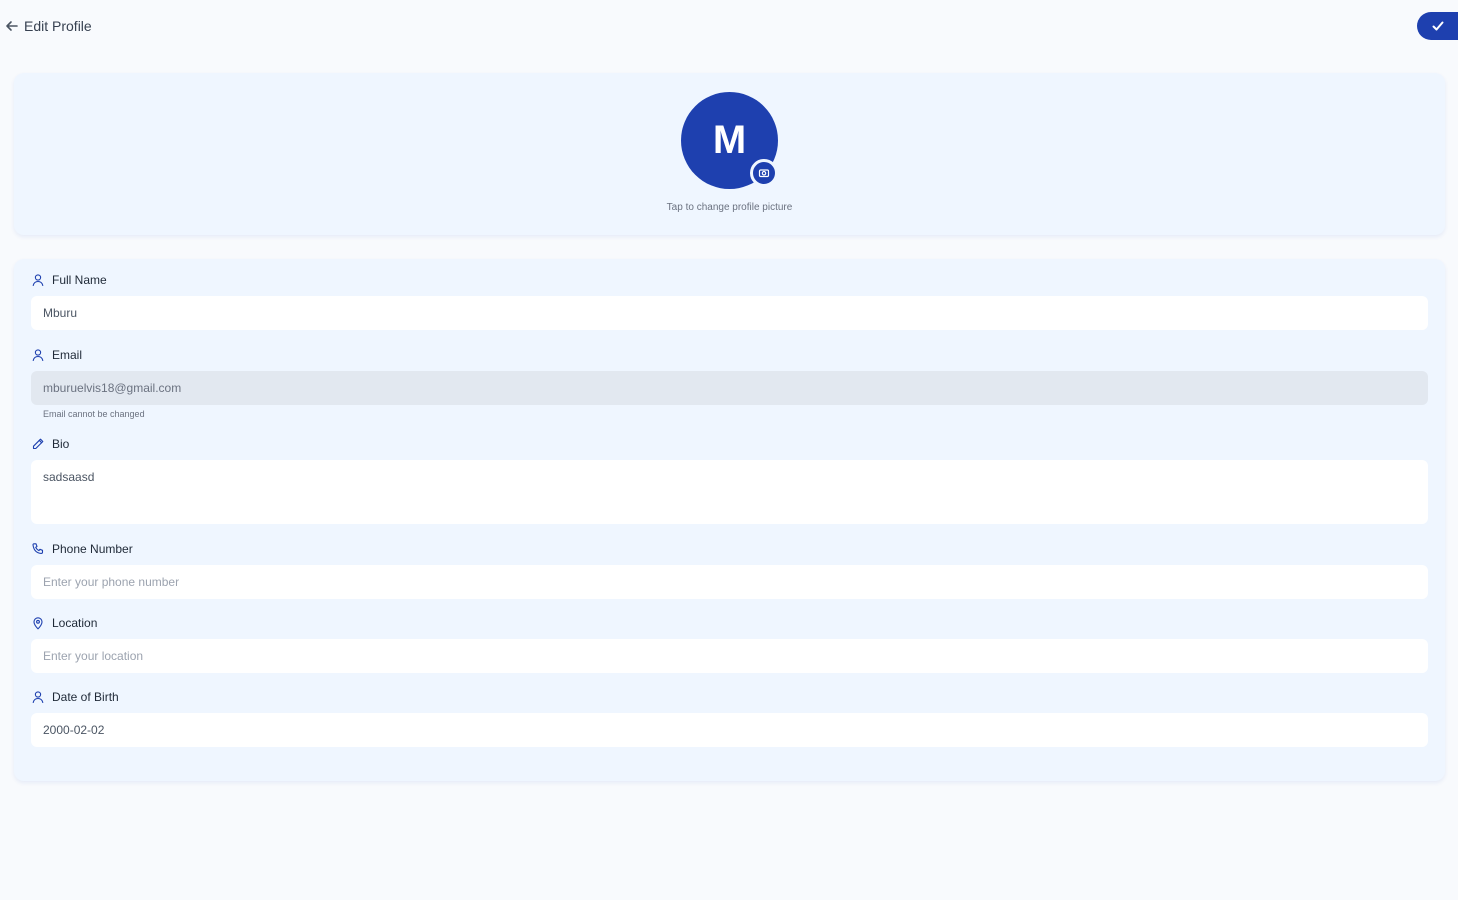  What do you see at coordinates (93, 656) in the screenshot?
I see `location-placeholder: Enter your location` at bounding box center [93, 656].